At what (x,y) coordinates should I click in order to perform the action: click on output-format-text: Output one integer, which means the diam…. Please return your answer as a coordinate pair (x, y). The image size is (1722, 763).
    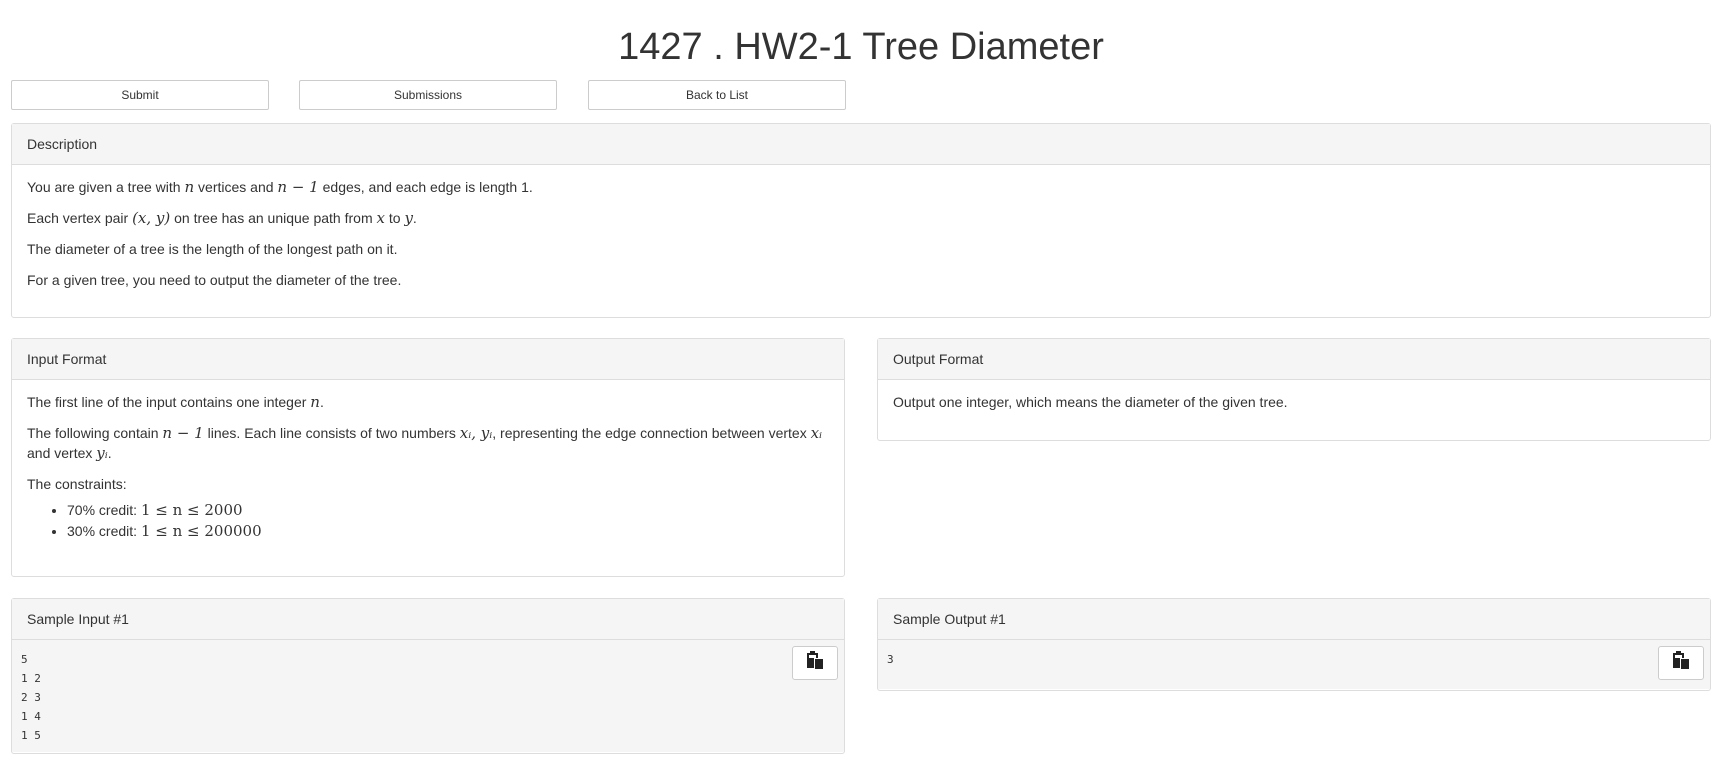
    Looking at the image, I should click on (1090, 402).